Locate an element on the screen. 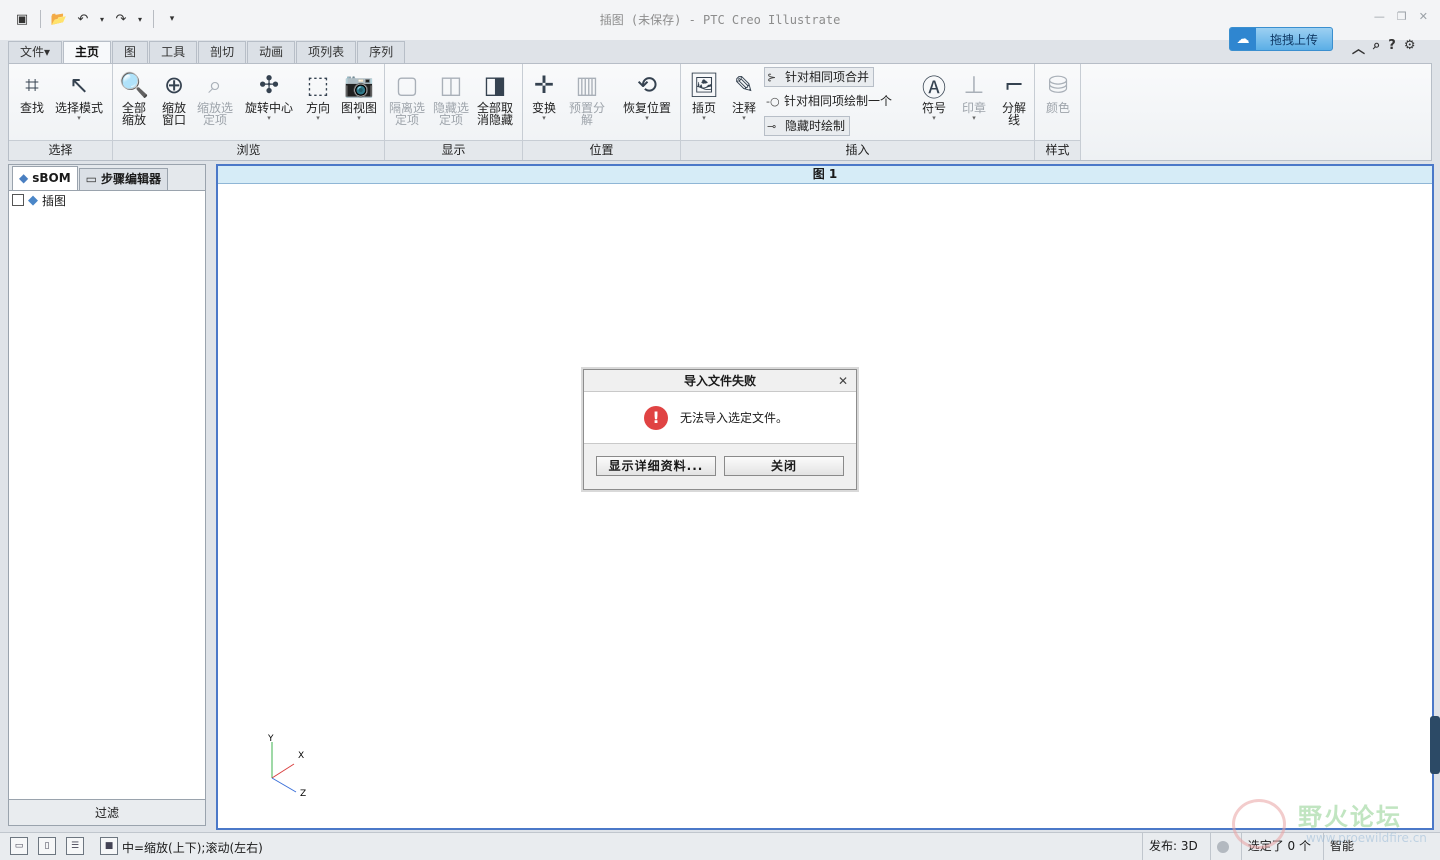  group-label: 样式 is located at coordinates (1057, 150).